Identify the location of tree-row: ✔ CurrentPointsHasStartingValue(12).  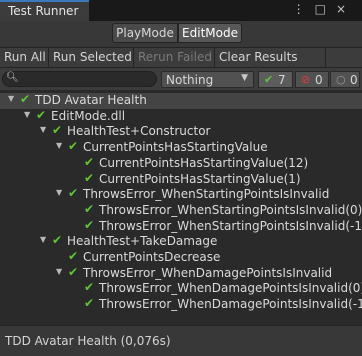
(181, 163).